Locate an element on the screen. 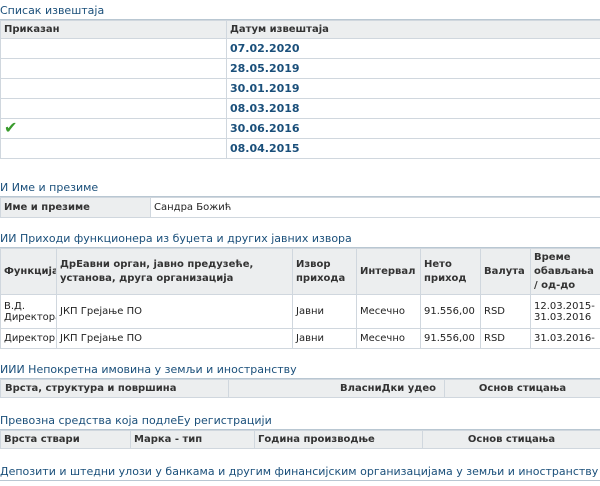 The width and height of the screenshot is (600, 486). section-name-title: И Име и презиме is located at coordinates (49, 187).